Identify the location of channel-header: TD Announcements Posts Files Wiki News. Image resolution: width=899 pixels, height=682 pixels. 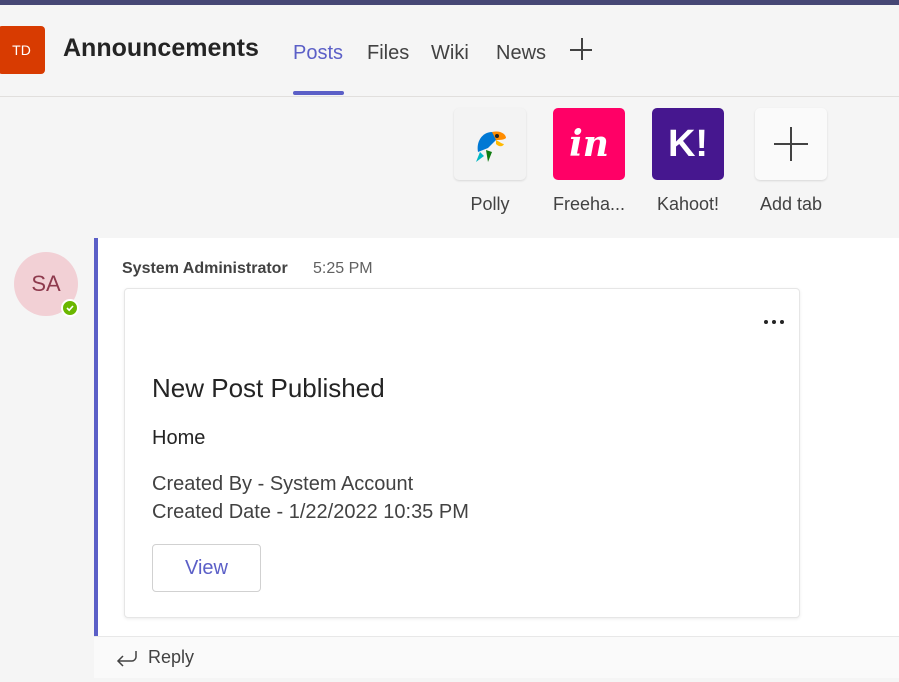
(449, 51).